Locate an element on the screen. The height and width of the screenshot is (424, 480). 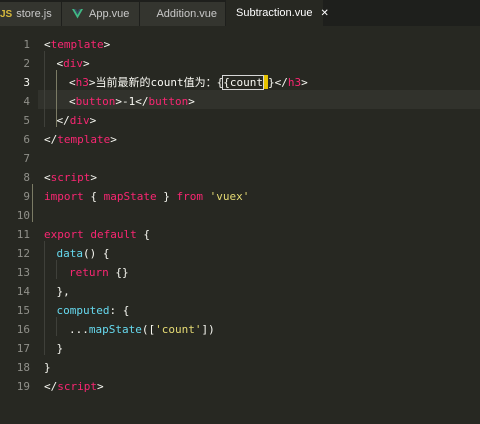
code-text: } is located at coordinates (60, 348).